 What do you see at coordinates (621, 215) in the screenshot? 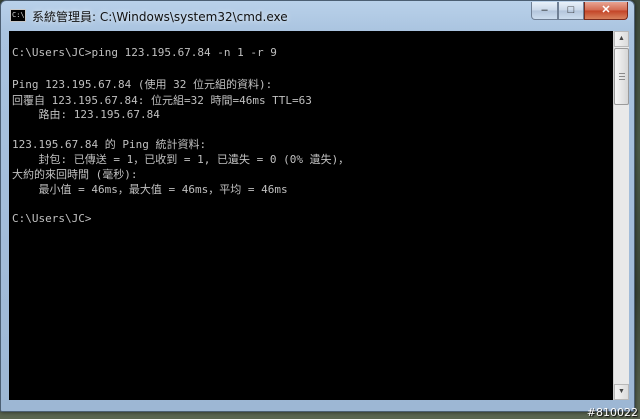
I see `vertical-scrollbar: ▲ ▼` at bounding box center [621, 215].